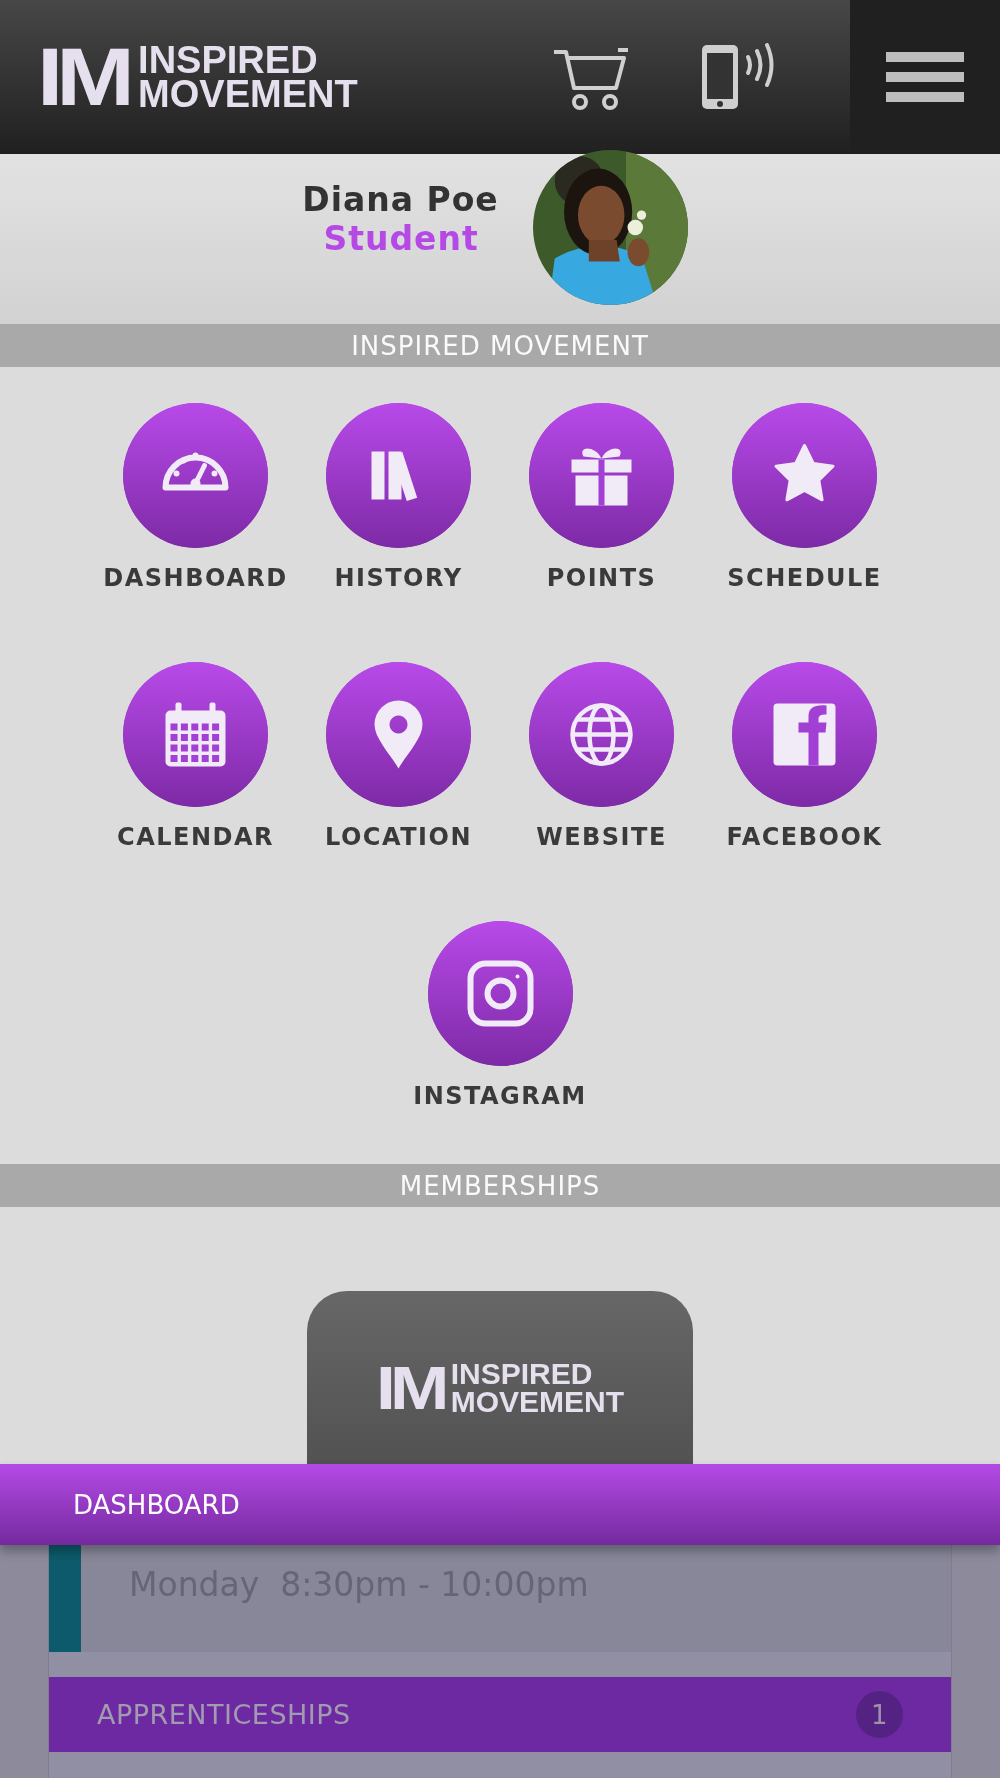 The image size is (1000, 1778). Describe the element at coordinates (398, 734) in the screenshot. I see `location-pin-icon` at that location.